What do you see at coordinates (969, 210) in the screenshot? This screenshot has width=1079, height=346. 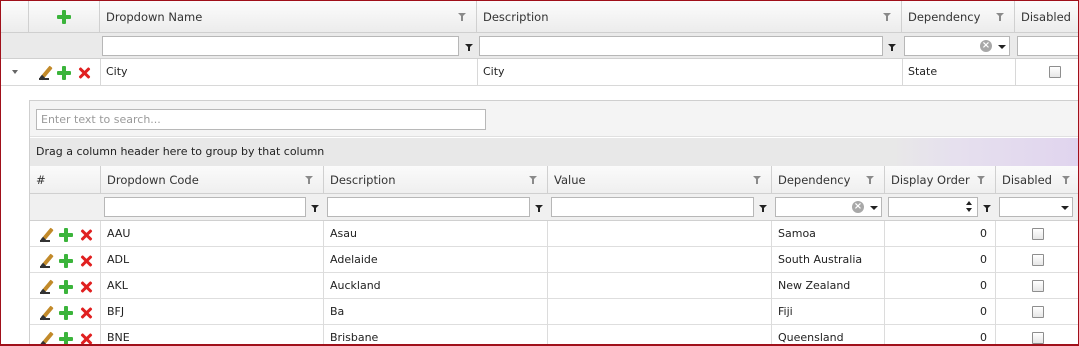 I see `spin-down-icon` at bounding box center [969, 210].